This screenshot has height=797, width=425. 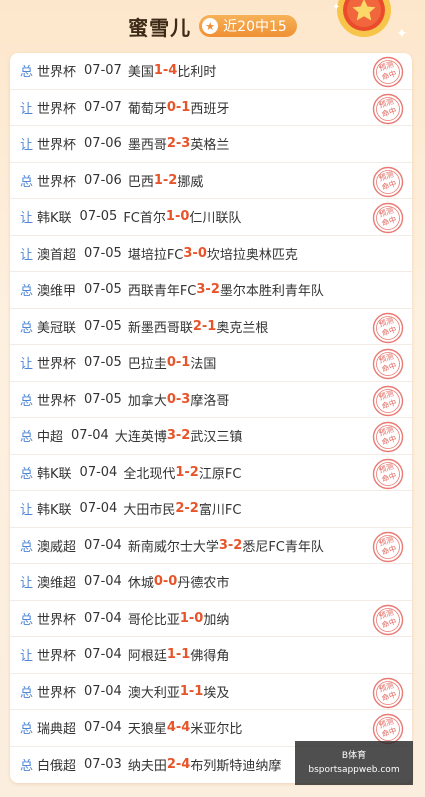 What do you see at coordinates (147, 146) in the screenshot?
I see `home-team: 墨西哥` at bounding box center [147, 146].